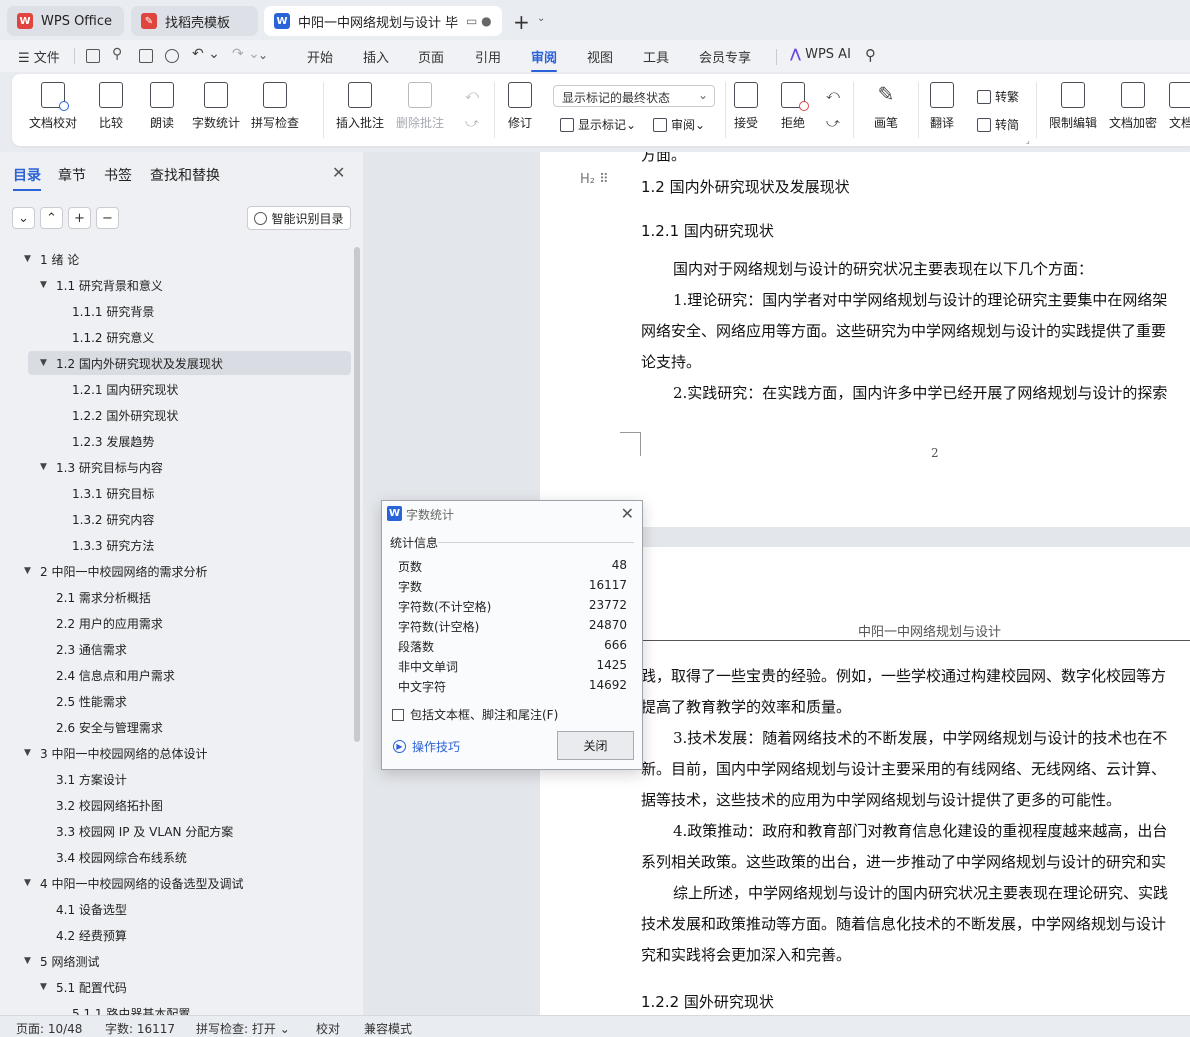  I want to click on menu-view: 视图, so click(600, 56).